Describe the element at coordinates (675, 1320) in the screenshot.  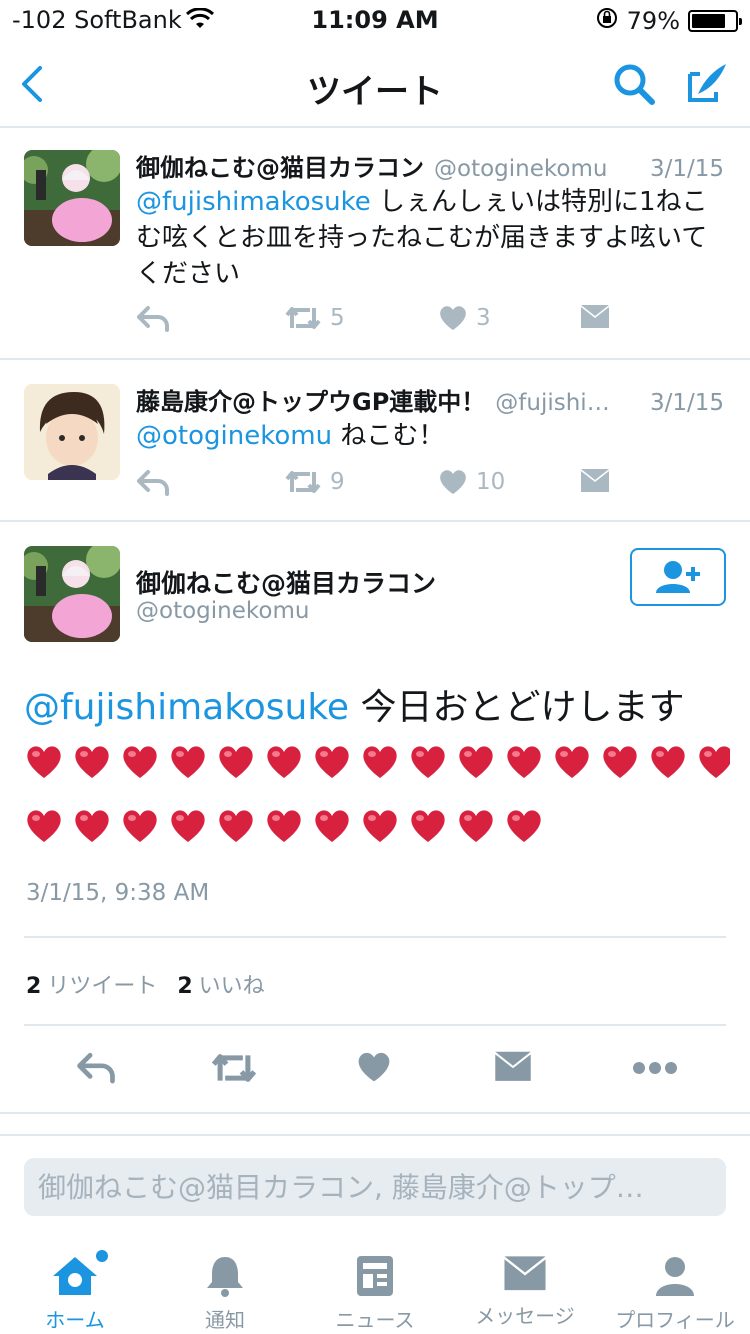
I see `tab-label: プロフィール` at that location.